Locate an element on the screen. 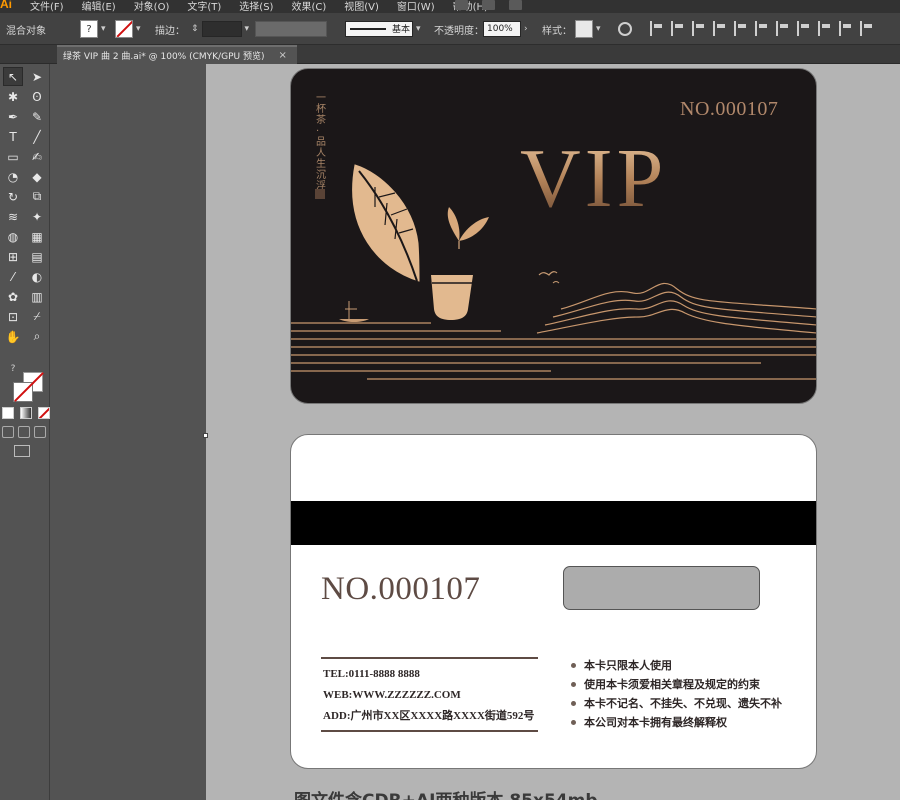 Image resolution: width=900 pixels, height=800 pixels. opacity-field: 100% › is located at coordinates (505, 29).